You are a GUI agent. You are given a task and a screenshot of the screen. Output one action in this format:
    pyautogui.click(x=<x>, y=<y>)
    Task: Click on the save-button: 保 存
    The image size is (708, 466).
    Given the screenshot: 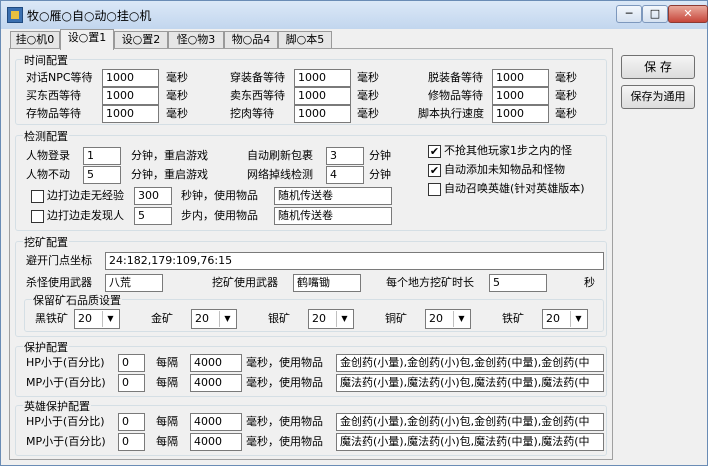 What is the action you would take?
    pyautogui.click(x=658, y=67)
    